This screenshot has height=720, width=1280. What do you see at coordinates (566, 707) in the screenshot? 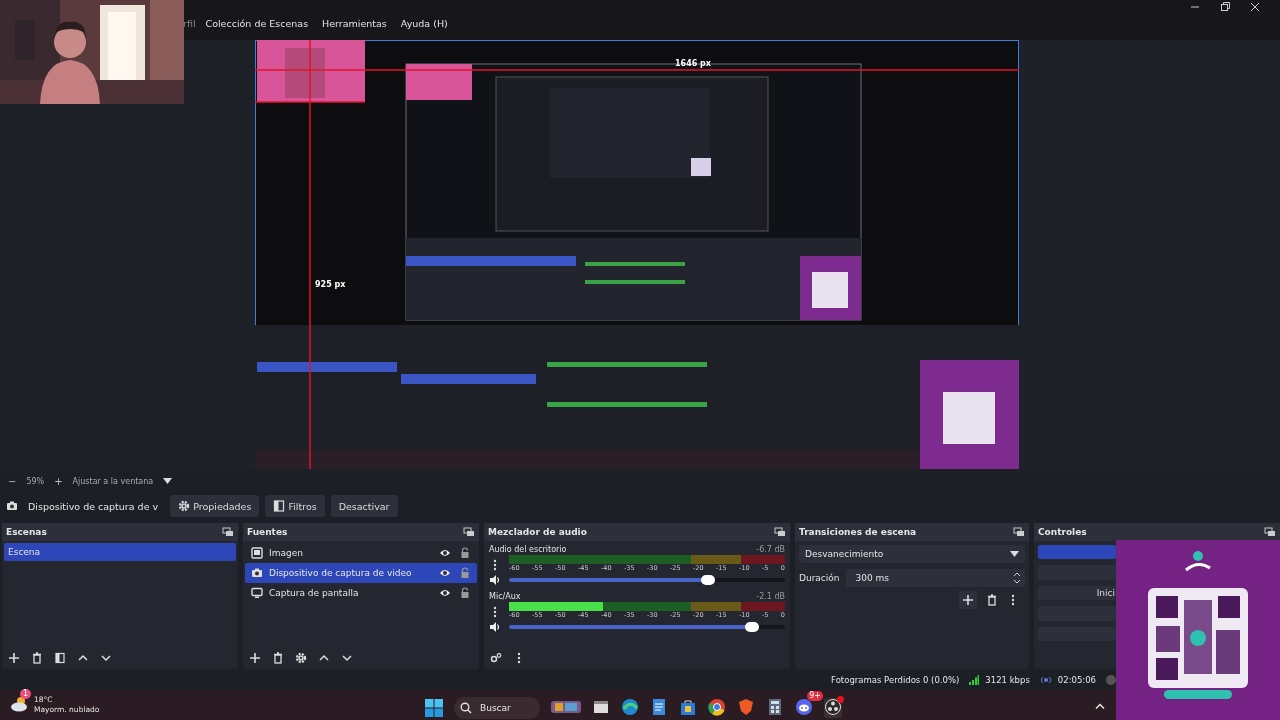
I see `image-thumbnail-icon` at bounding box center [566, 707].